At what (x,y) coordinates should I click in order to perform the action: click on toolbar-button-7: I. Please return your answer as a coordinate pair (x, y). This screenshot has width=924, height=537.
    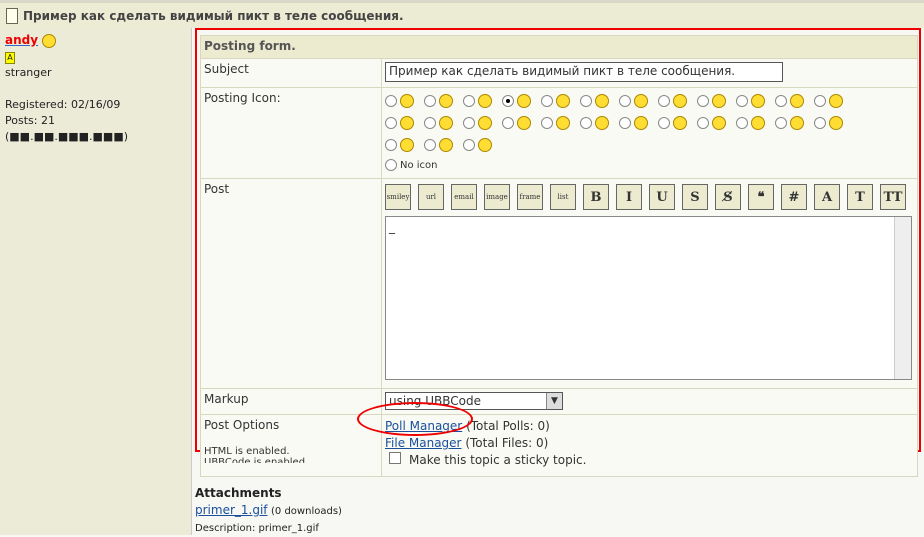
    Looking at the image, I should click on (629, 197).